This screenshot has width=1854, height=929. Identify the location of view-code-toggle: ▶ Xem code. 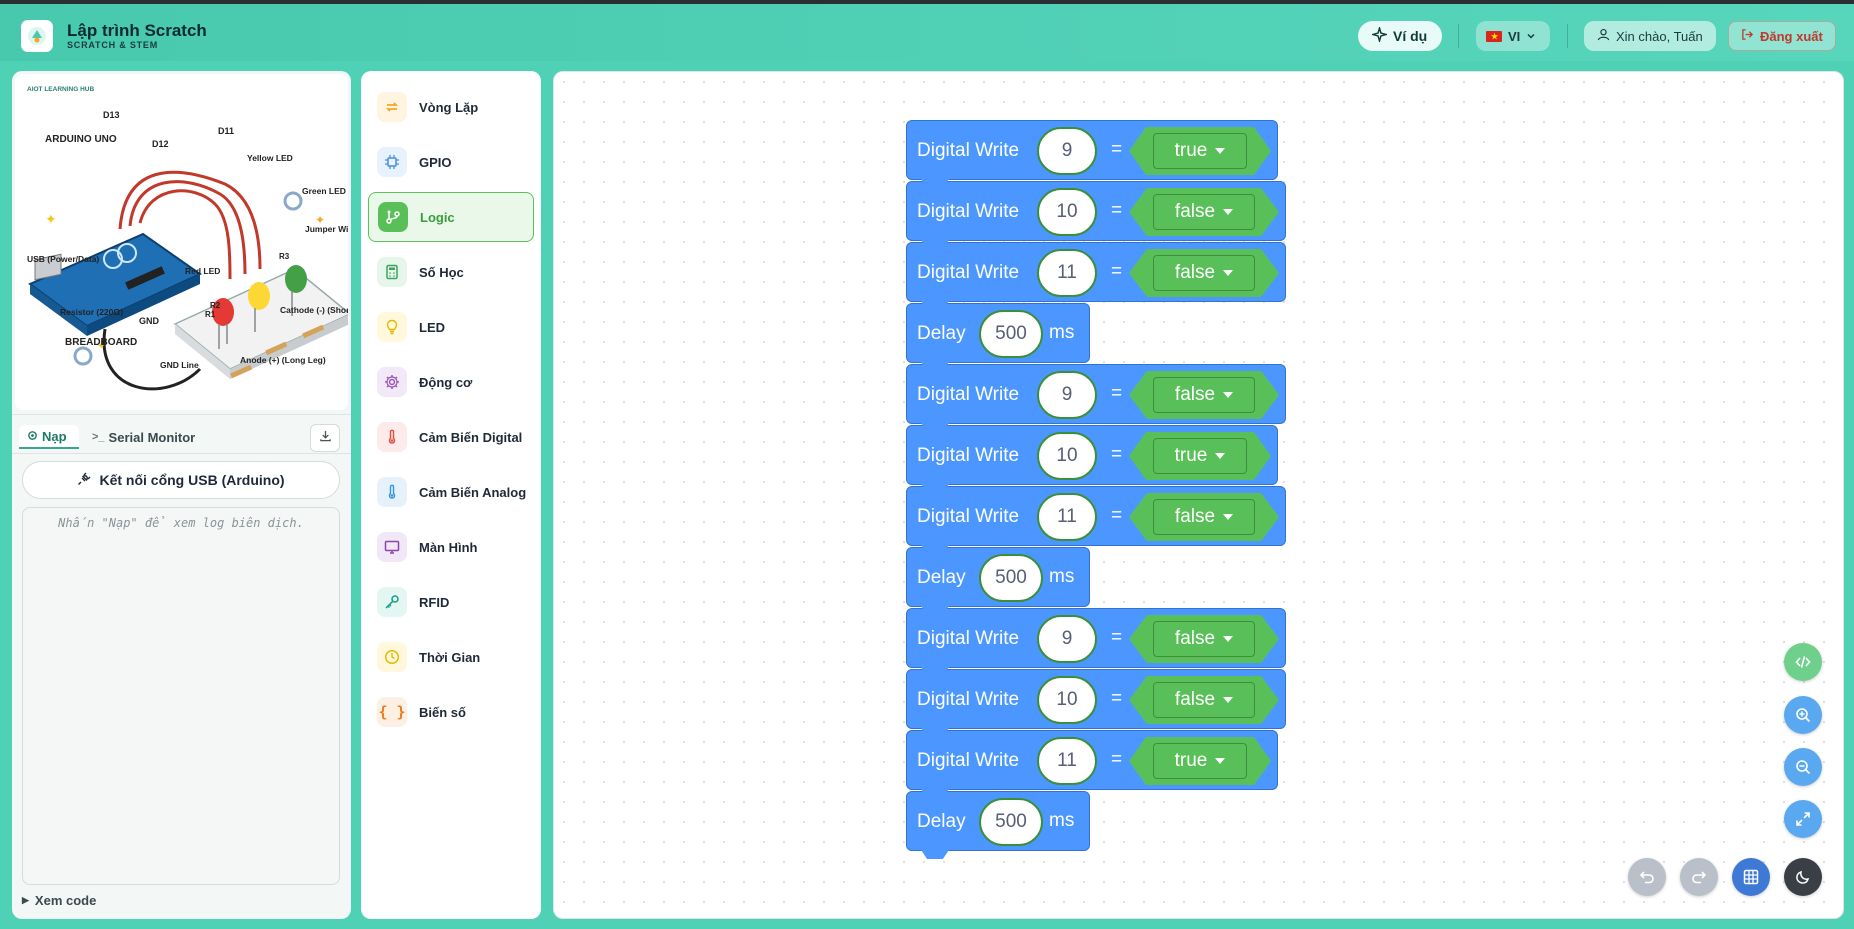
(59, 900).